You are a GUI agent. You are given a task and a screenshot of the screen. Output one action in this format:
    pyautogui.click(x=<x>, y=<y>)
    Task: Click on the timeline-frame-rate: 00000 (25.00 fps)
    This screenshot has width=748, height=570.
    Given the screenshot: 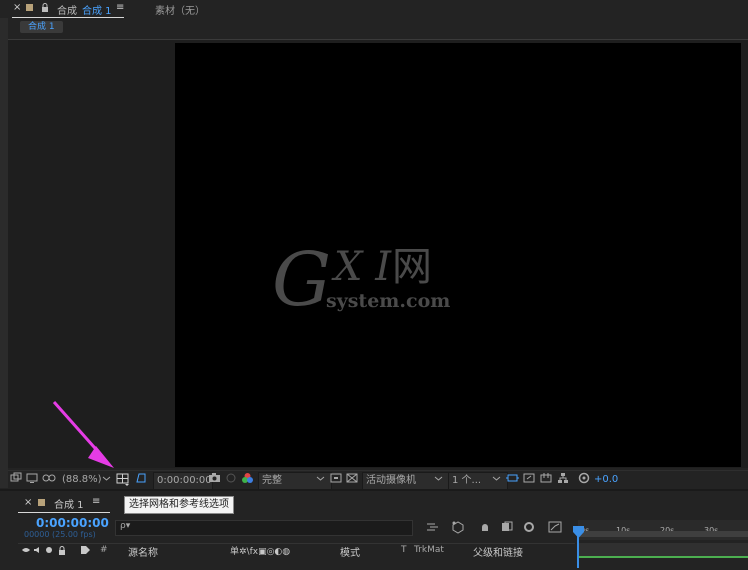 What is the action you would take?
    pyautogui.click(x=60, y=534)
    